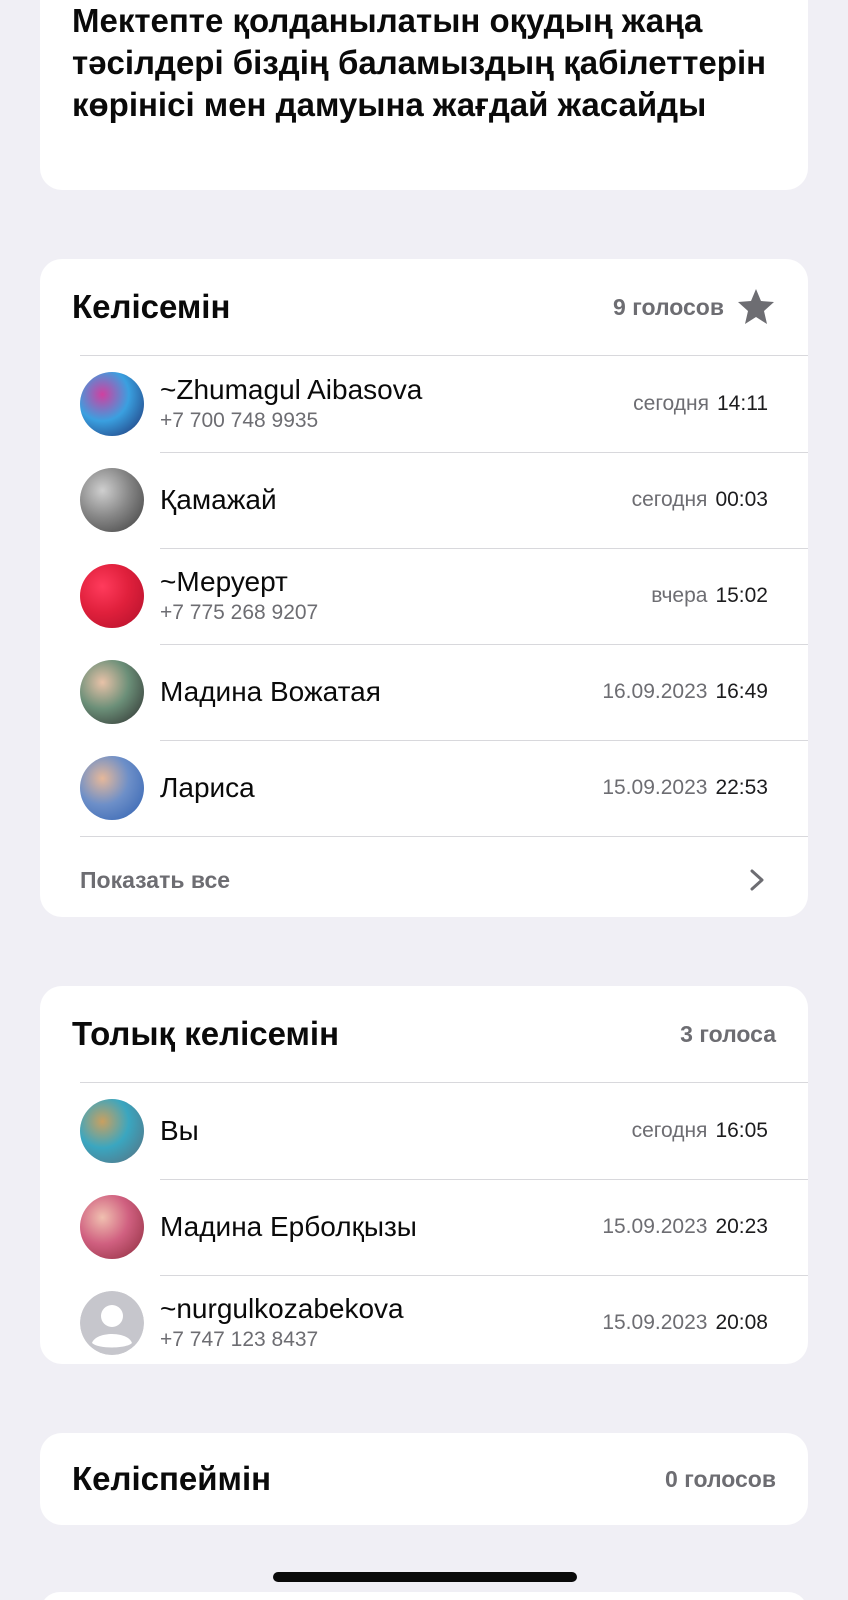  I want to click on vote-time: 16:05, so click(741, 1130).